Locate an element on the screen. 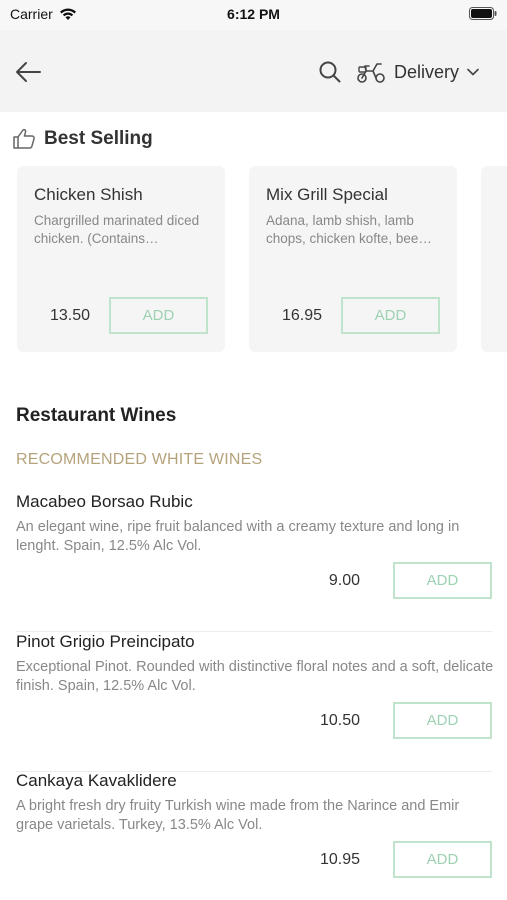 The height and width of the screenshot is (900, 507). item-price: 10.95 is located at coordinates (339, 859).